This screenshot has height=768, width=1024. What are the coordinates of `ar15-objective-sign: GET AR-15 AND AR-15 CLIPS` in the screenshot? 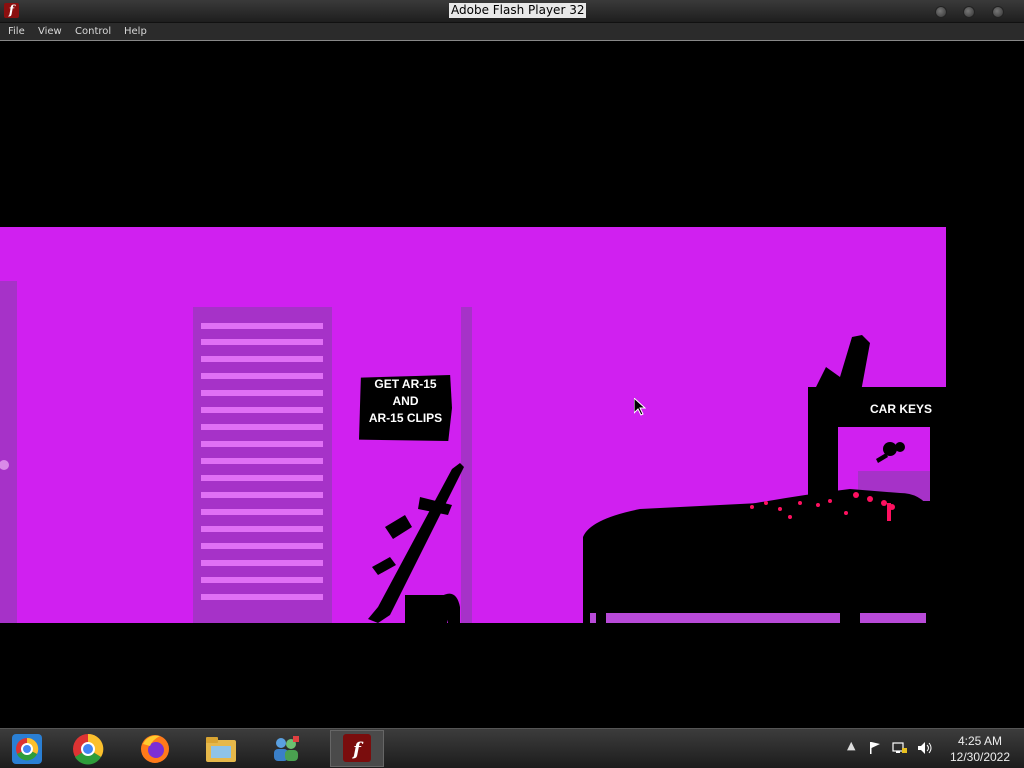 It's located at (405, 408).